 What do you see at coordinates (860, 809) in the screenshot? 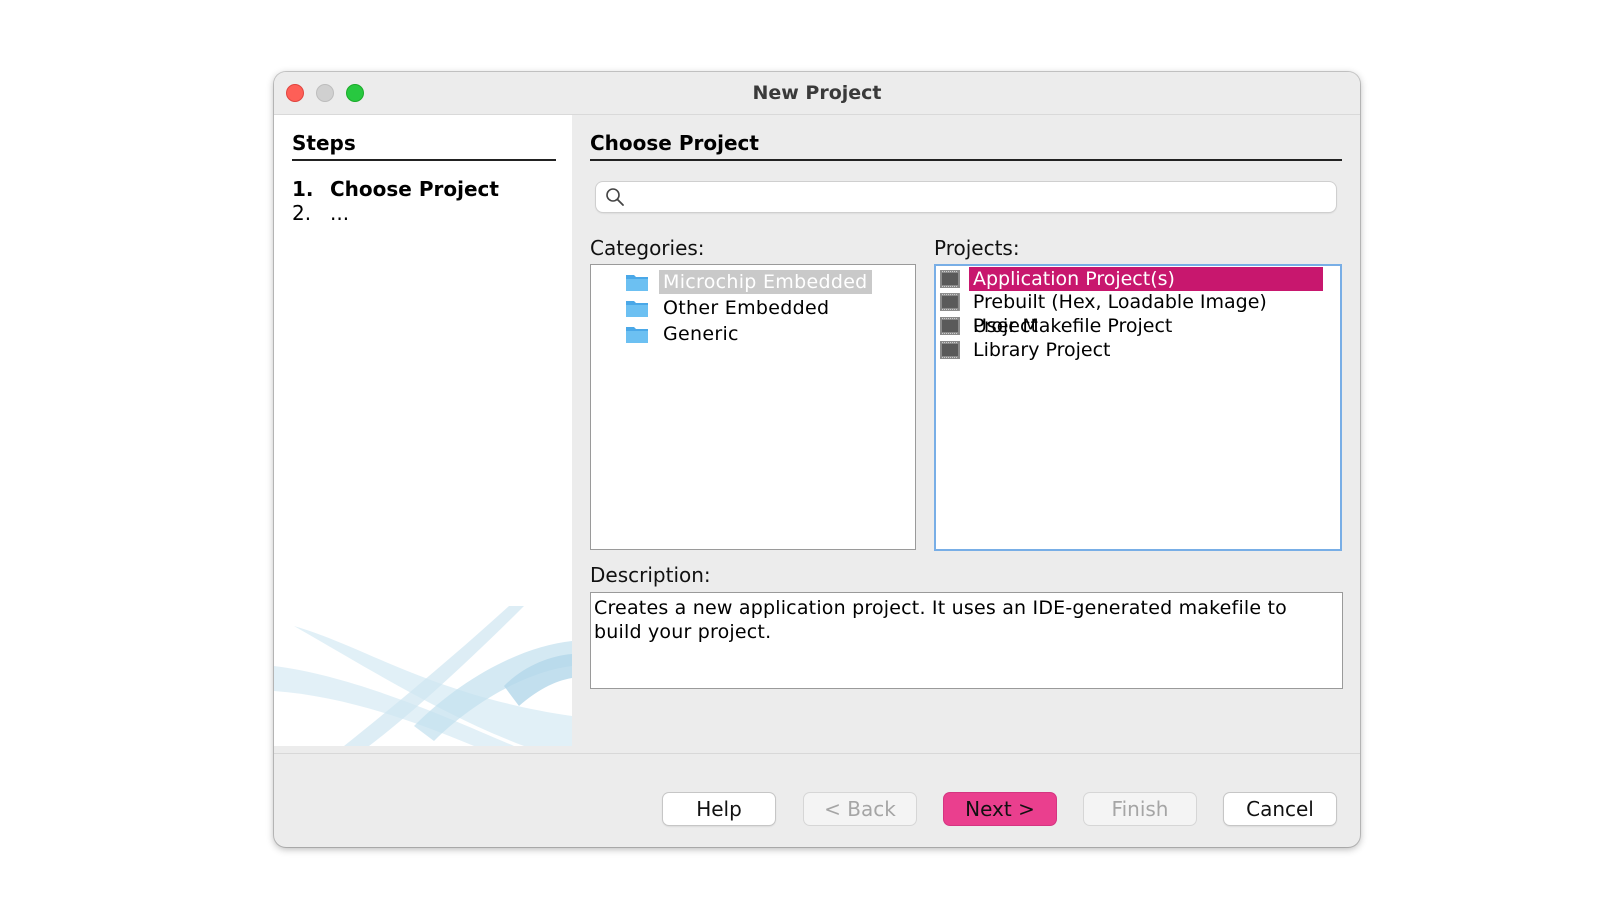
I see `back-button: < Back` at bounding box center [860, 809].